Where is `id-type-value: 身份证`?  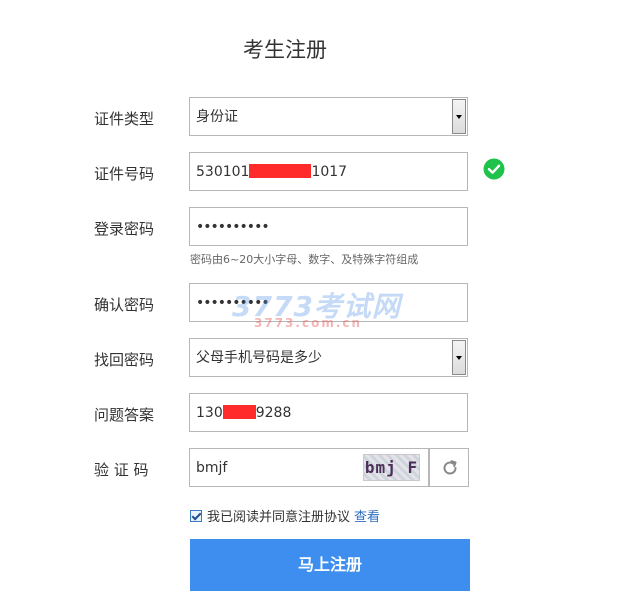 id-type-value: 身份证 is located at coordinates (217, 117).